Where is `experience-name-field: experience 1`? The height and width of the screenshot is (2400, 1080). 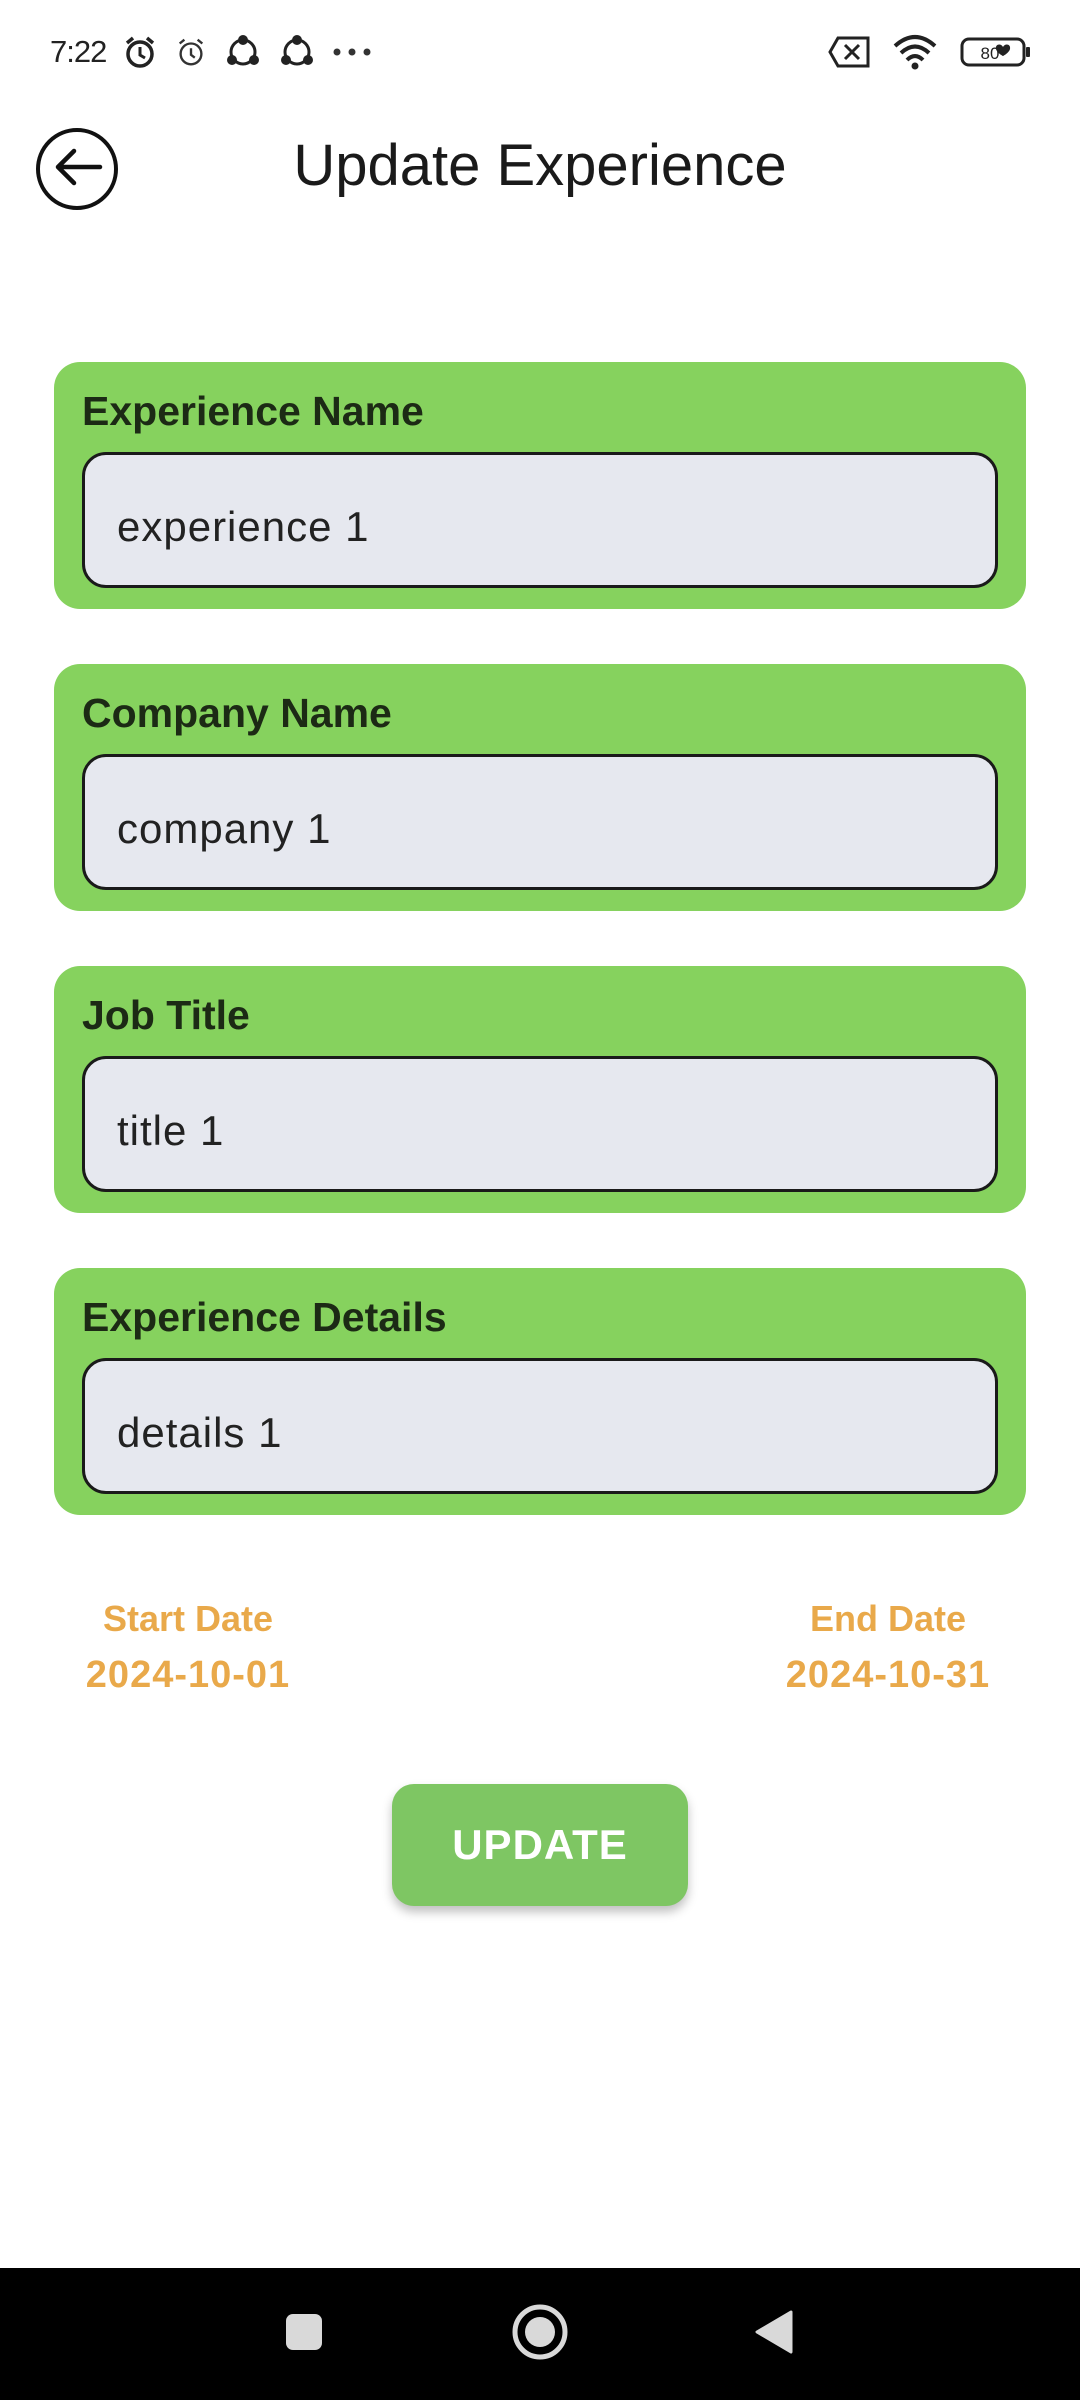
experience-name-field: experience 1 is located at coordinates (540, 520).